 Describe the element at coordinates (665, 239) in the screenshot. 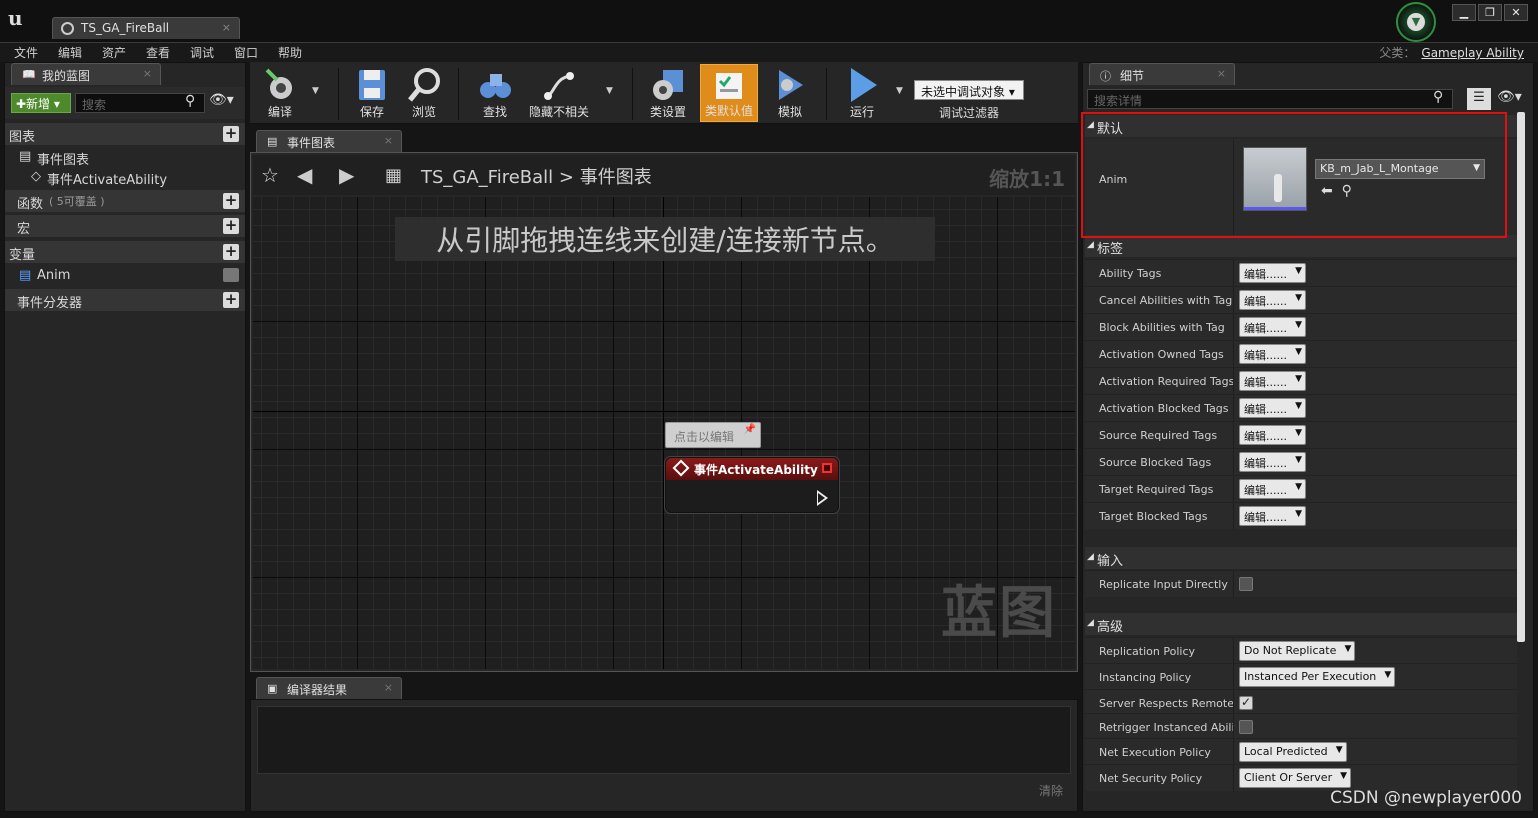

I see `graph-hint-text: 从引脚拖拽连线来创建/连接新节点。` at that location.